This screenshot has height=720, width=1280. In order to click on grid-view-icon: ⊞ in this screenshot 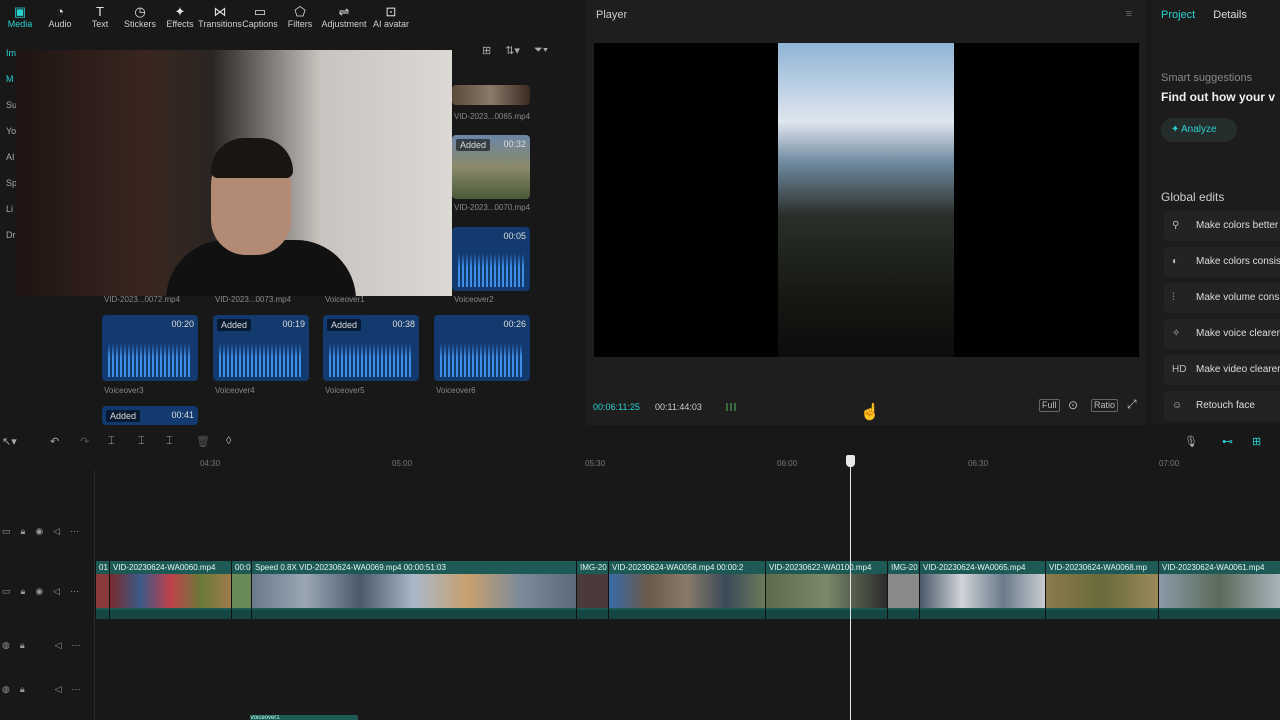, I will do `click(486, 50)`.